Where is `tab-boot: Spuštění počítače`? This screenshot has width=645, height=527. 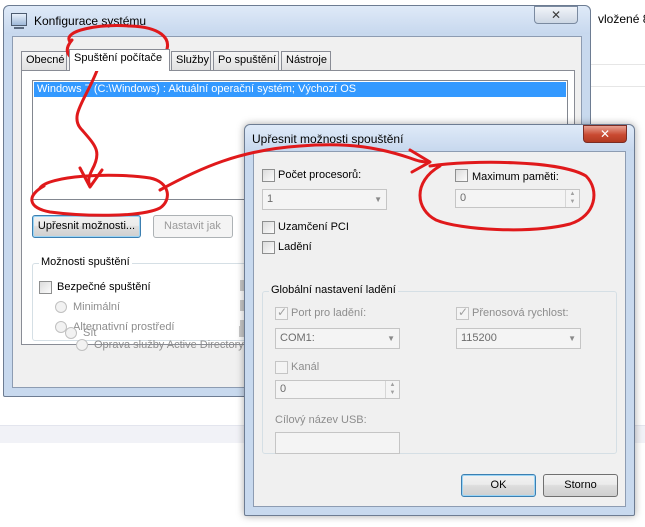 tab-boot: Spuštění počítače is located at coordinates (119, 60).